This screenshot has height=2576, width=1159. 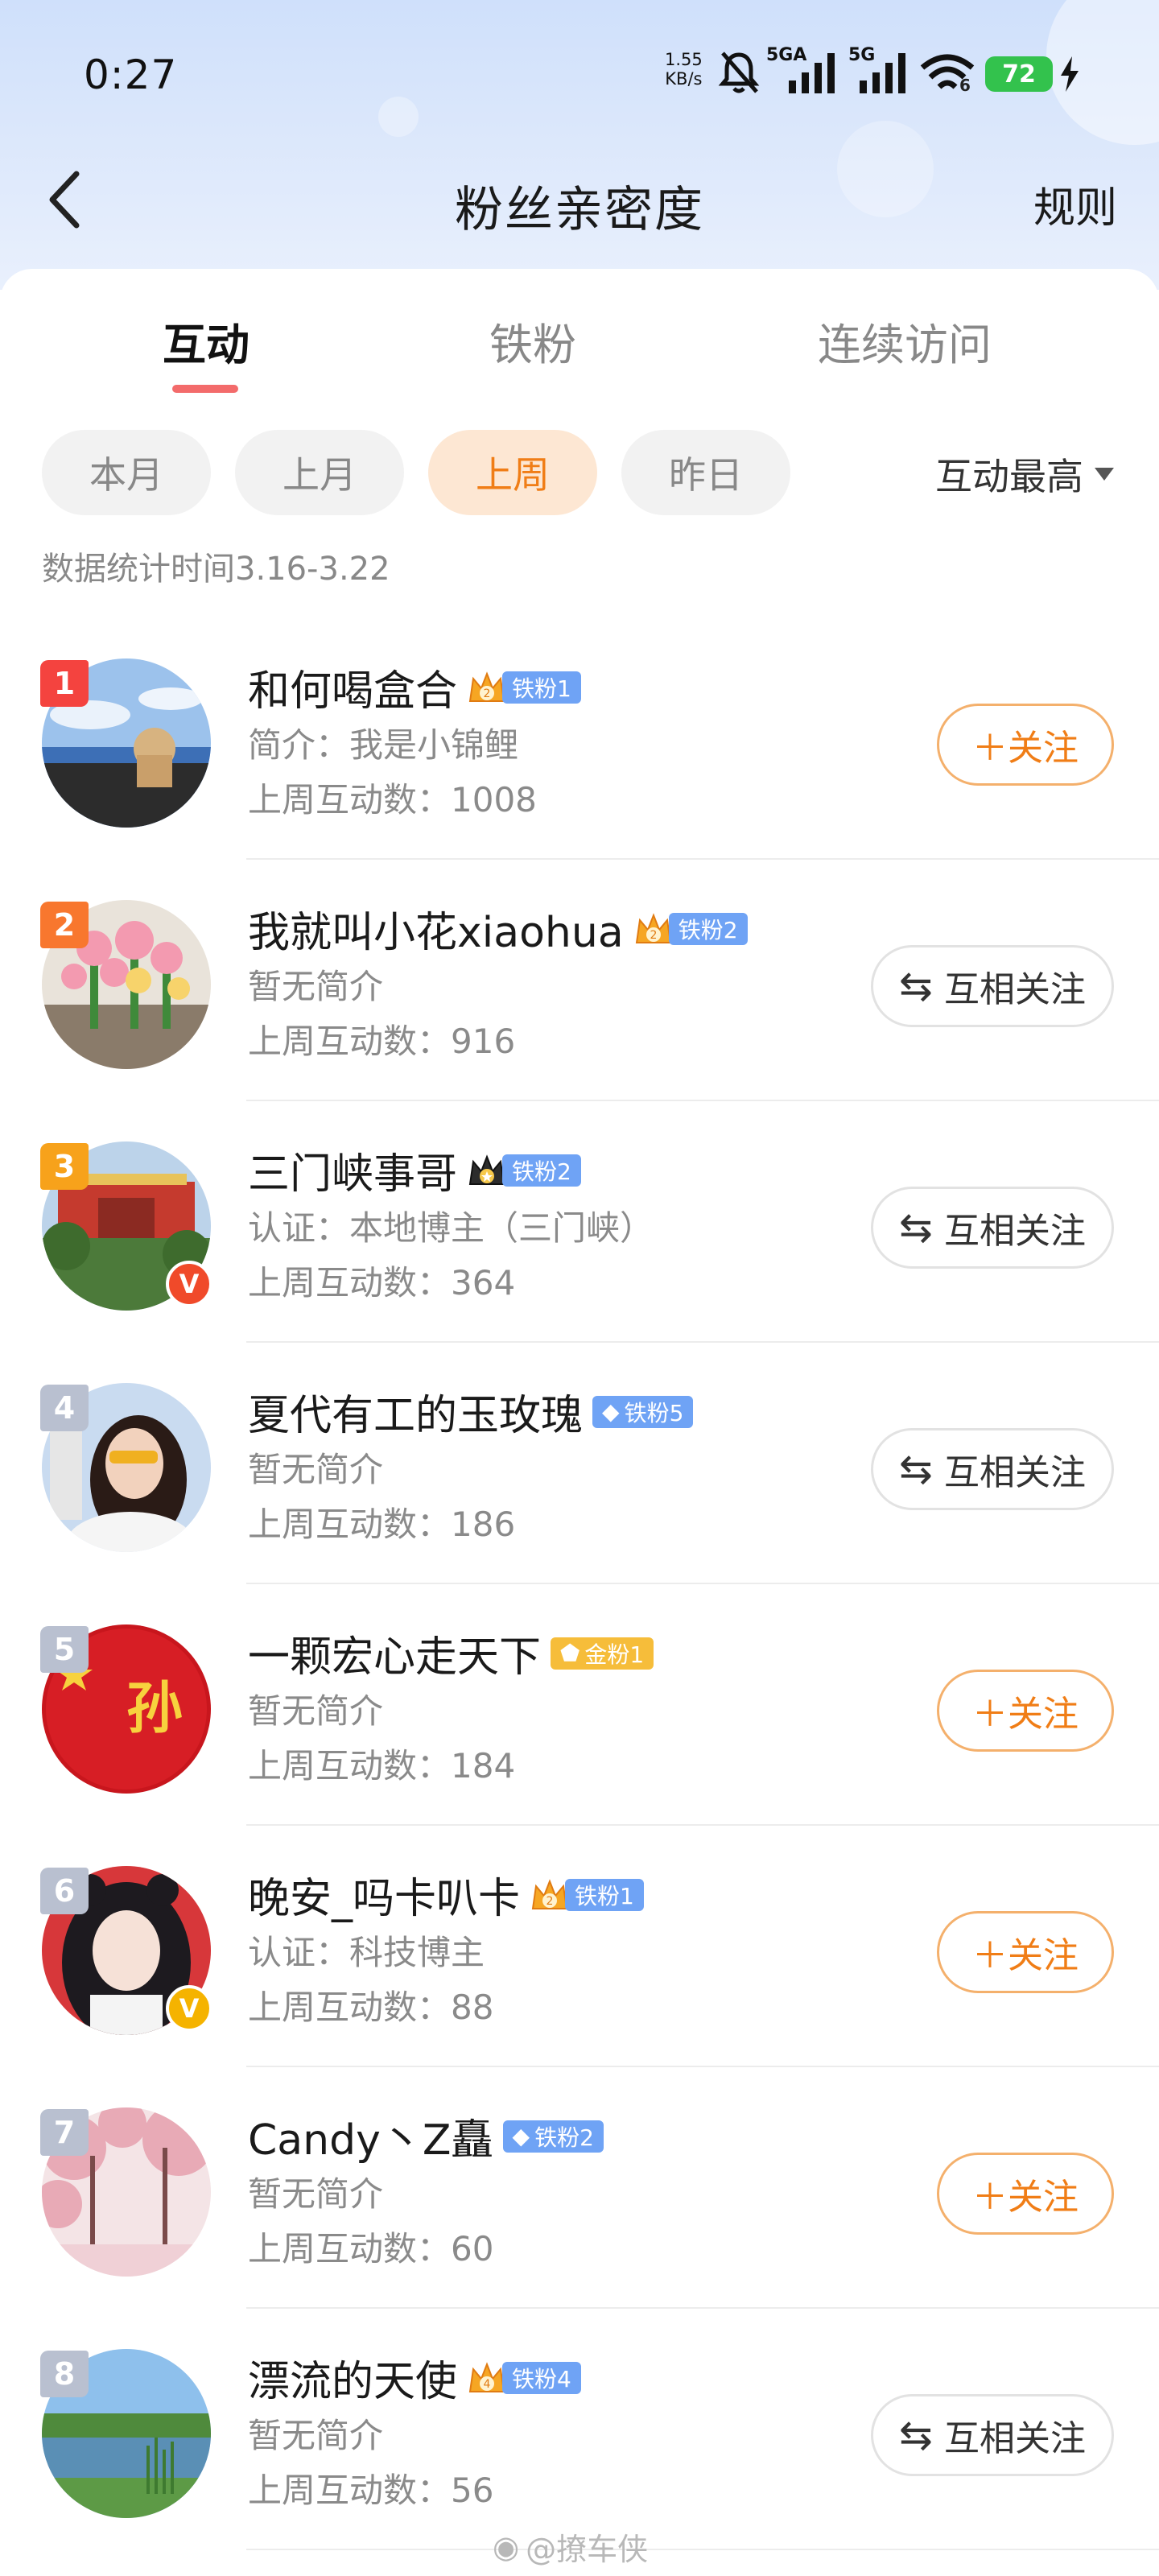 What do you see at coordinates (1075, 204) in the screenshot?
I see `rules-link: 规则` at bounding box center [1075, 204].